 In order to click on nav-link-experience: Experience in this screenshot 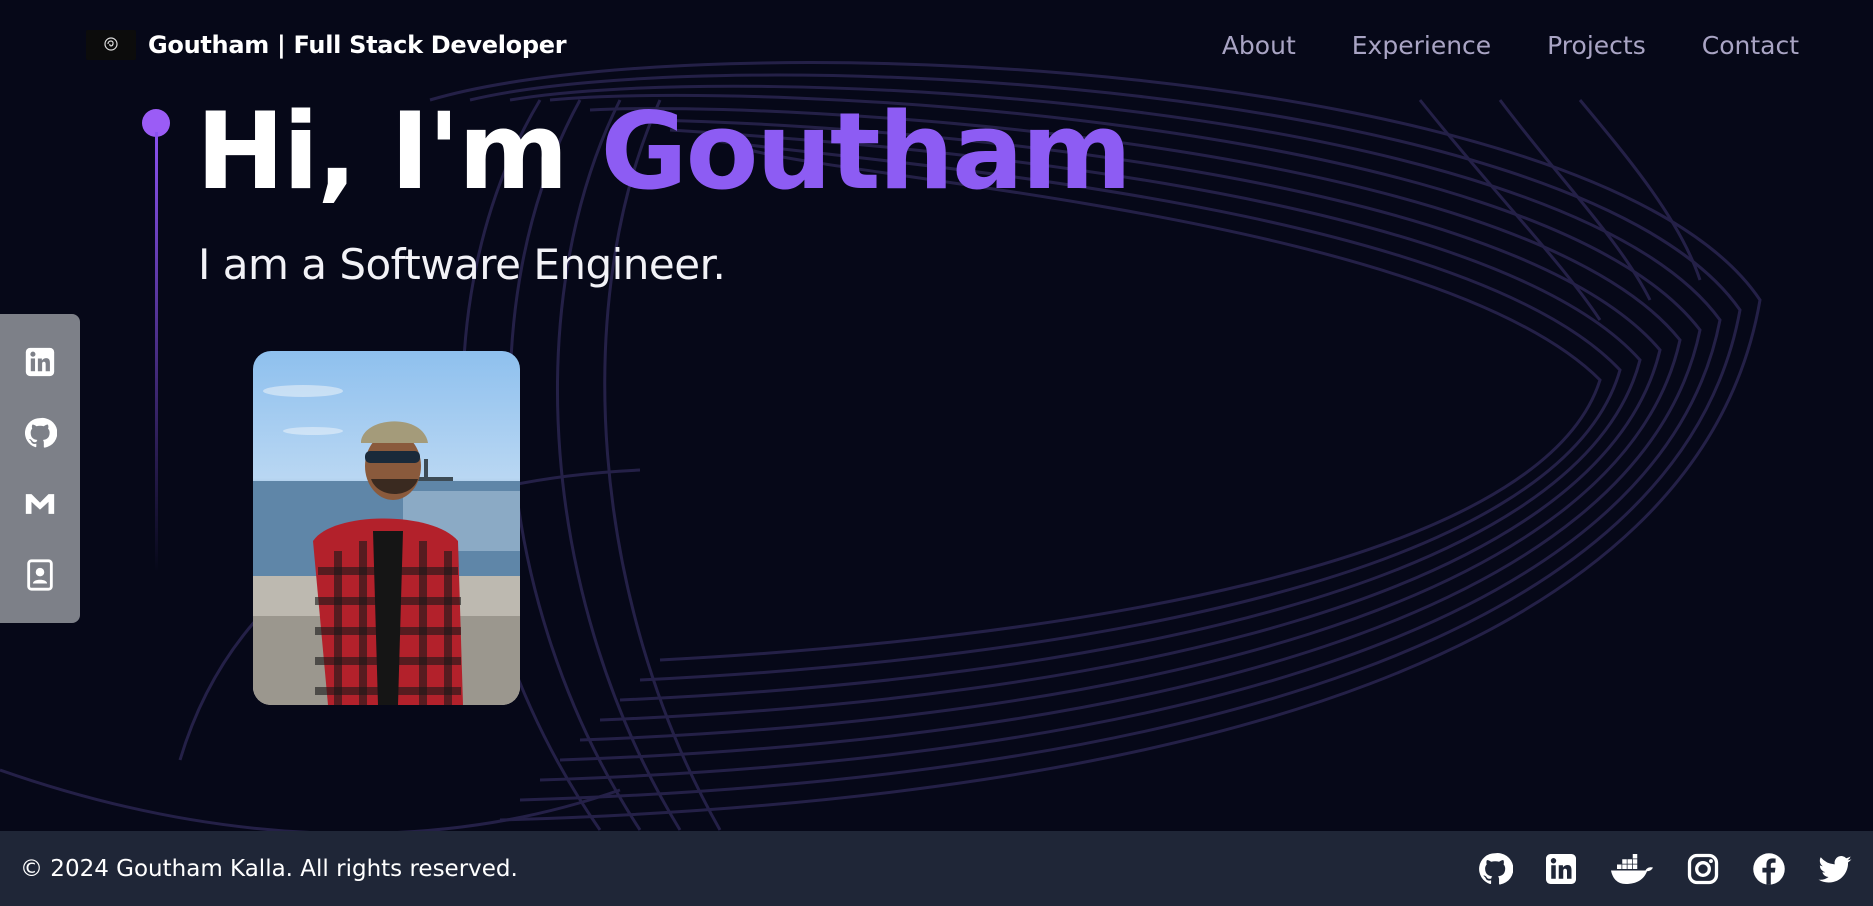, I will do `click(1421, 45)`.